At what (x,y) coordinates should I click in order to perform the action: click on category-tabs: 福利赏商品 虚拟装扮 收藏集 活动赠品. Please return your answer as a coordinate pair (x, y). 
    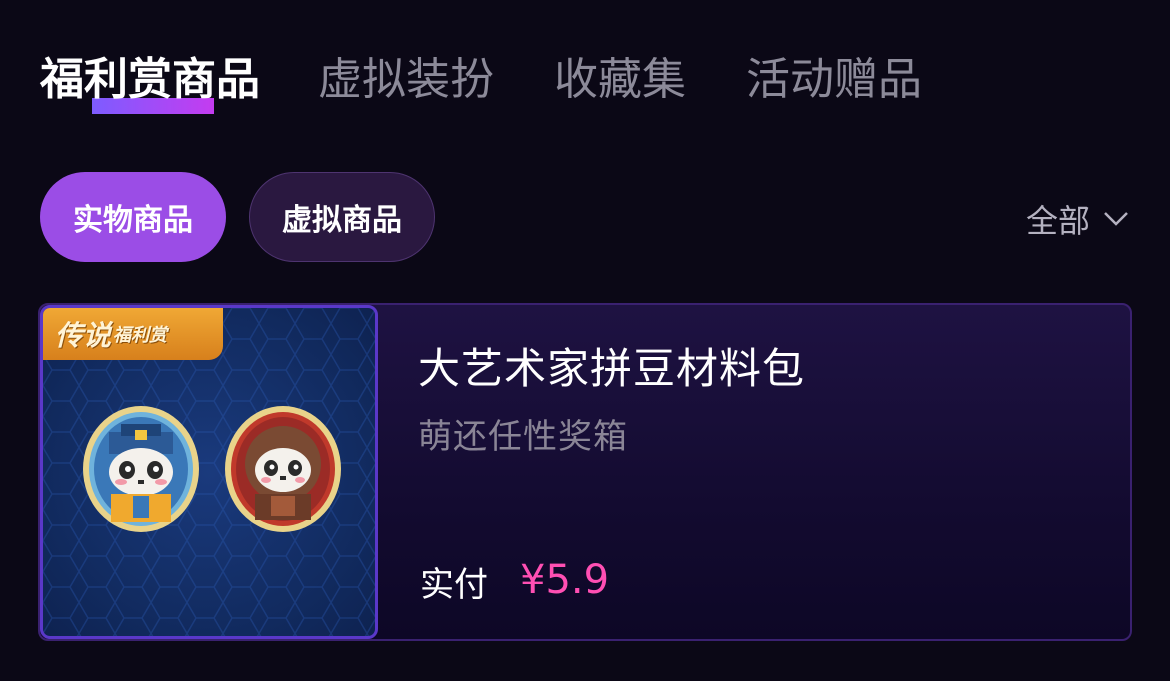
    Looking at the image, I should click on (511, 81).